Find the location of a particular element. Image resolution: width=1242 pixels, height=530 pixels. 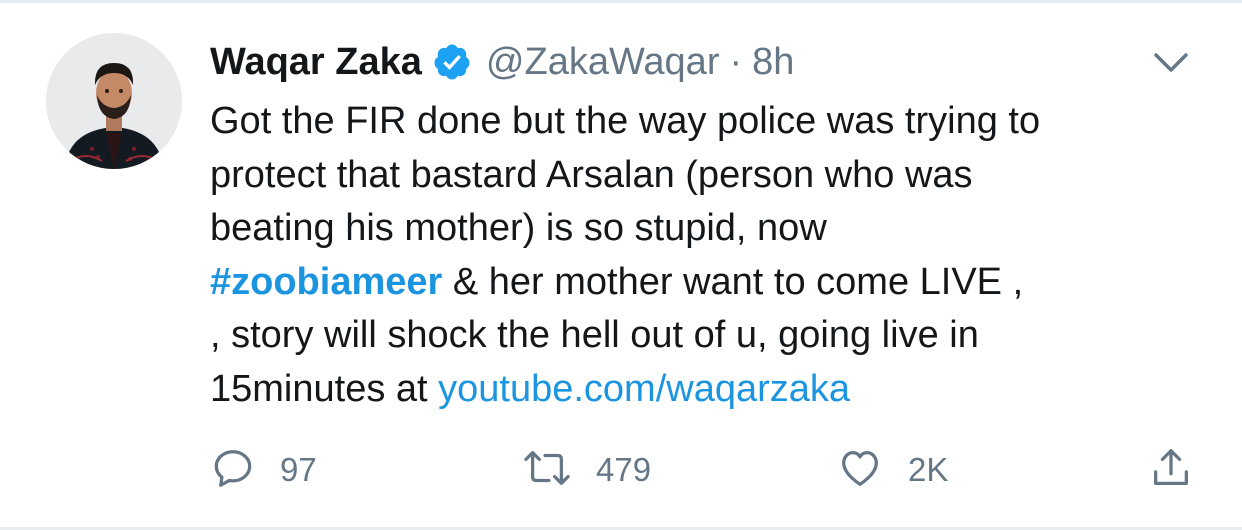

chevron-down-icon is located at coordinates (1171, 63).